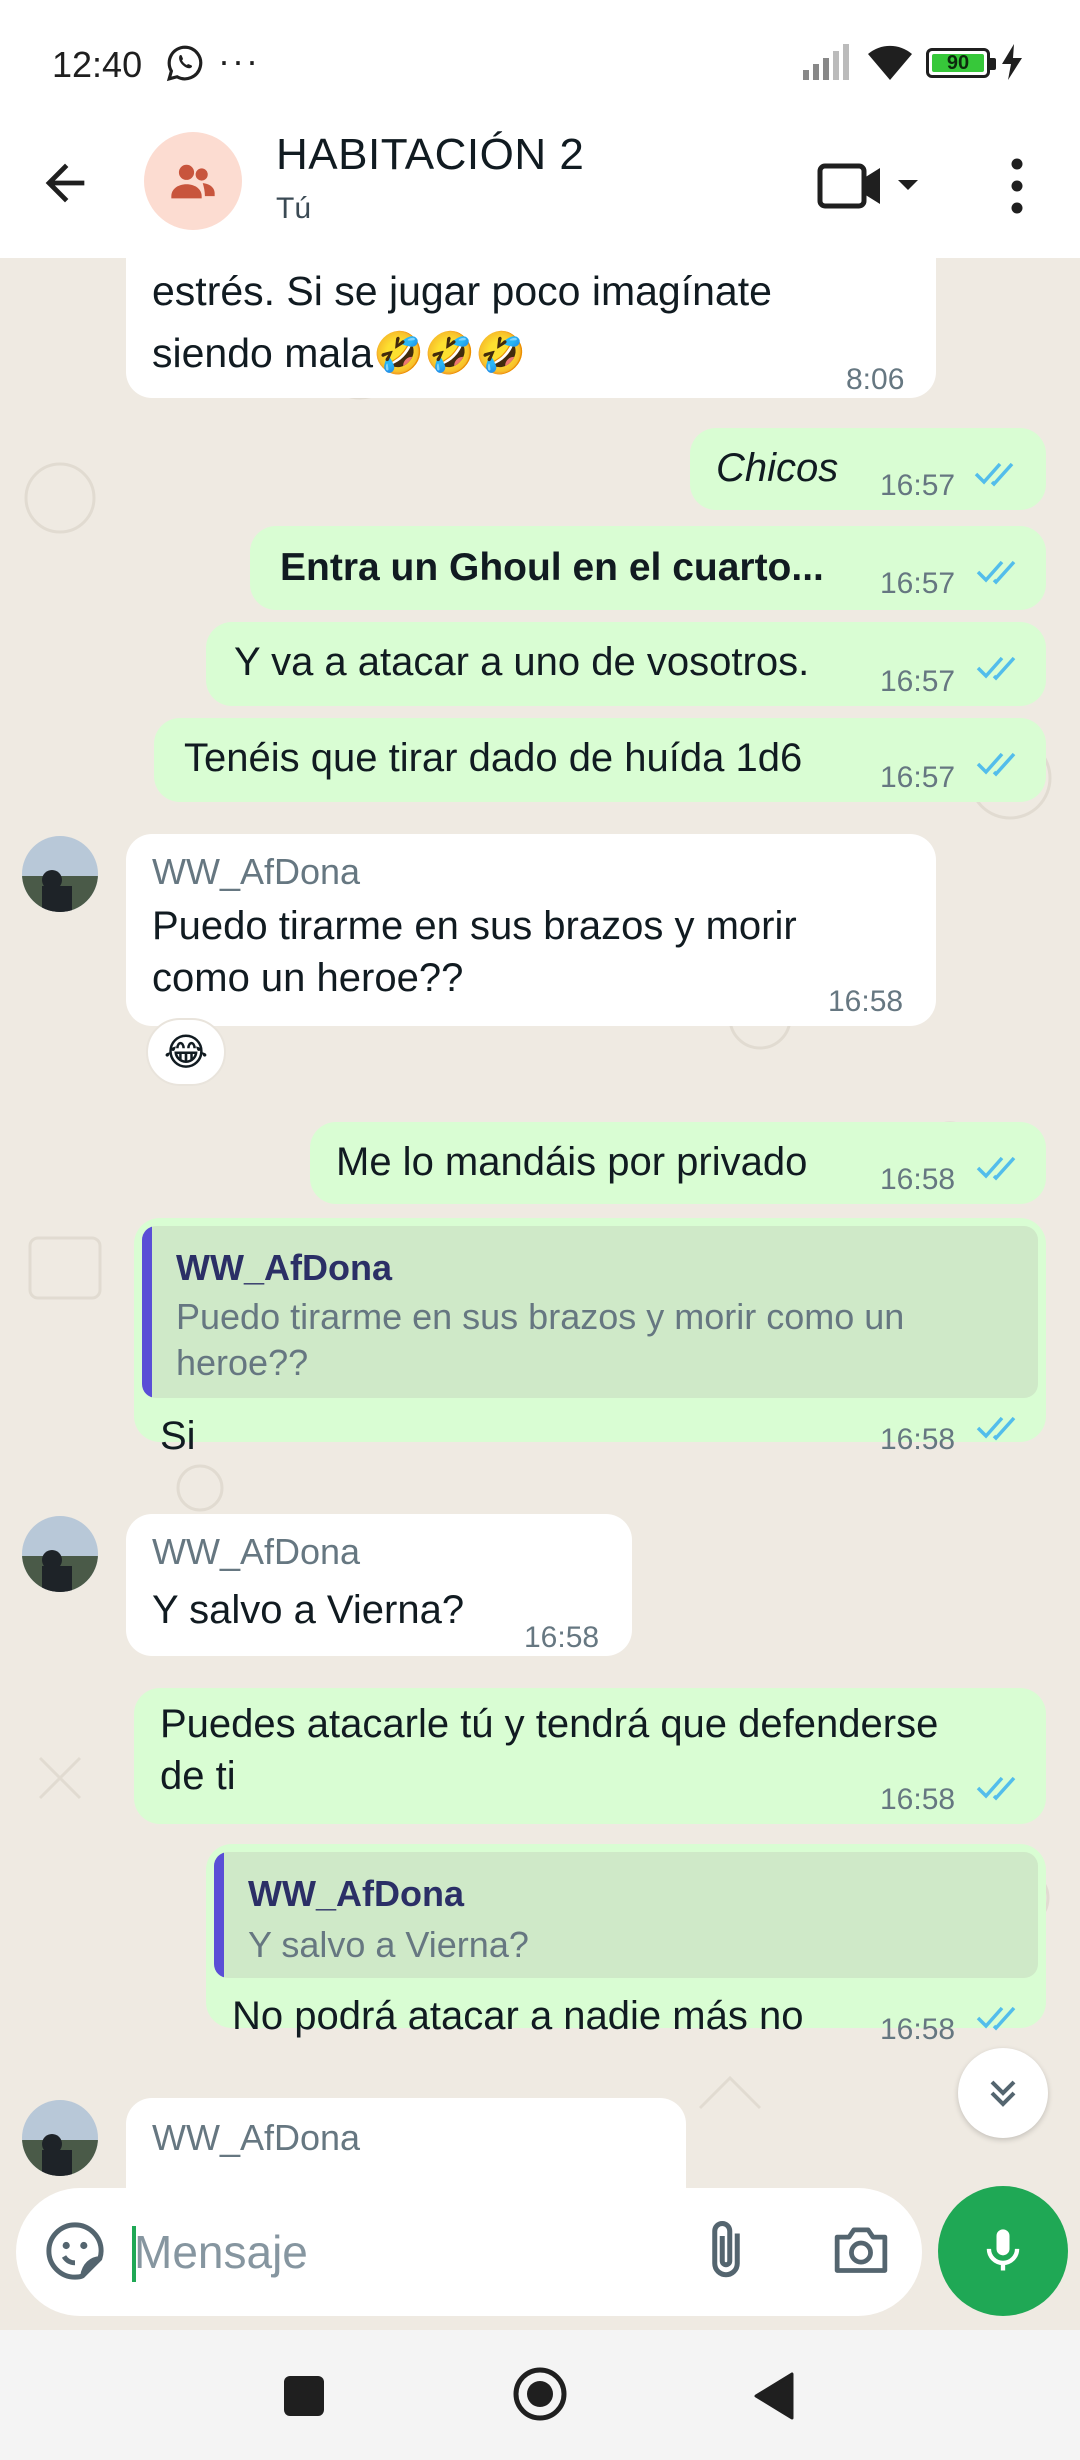 This screenshot has width=1080, height=2460. I want to click on message-outgoing: Me lo mandáis por privado 16:58, so click(678, 1163).